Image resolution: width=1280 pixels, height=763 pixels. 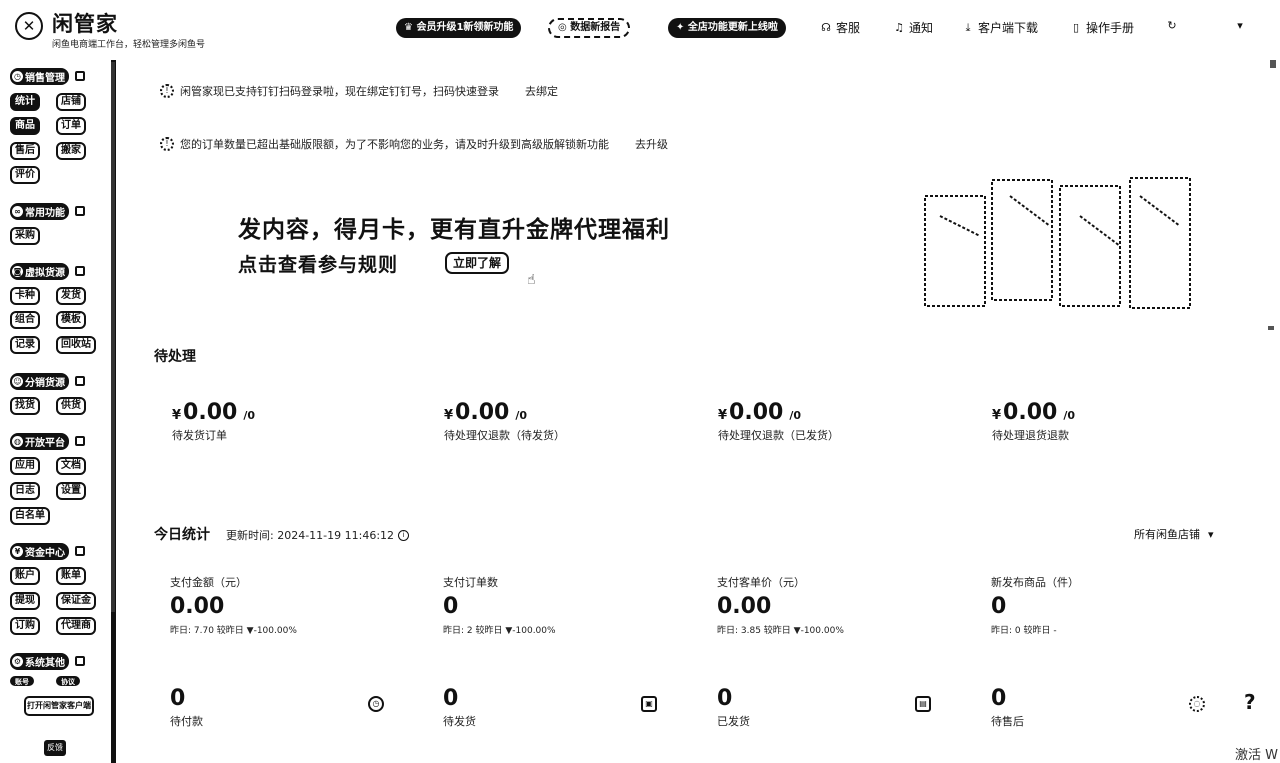 What do you see at coordinates (25, 626) in the screenshot?
I see `sidebar-item-subscribe: 订购` at bounding box center [25, 626].